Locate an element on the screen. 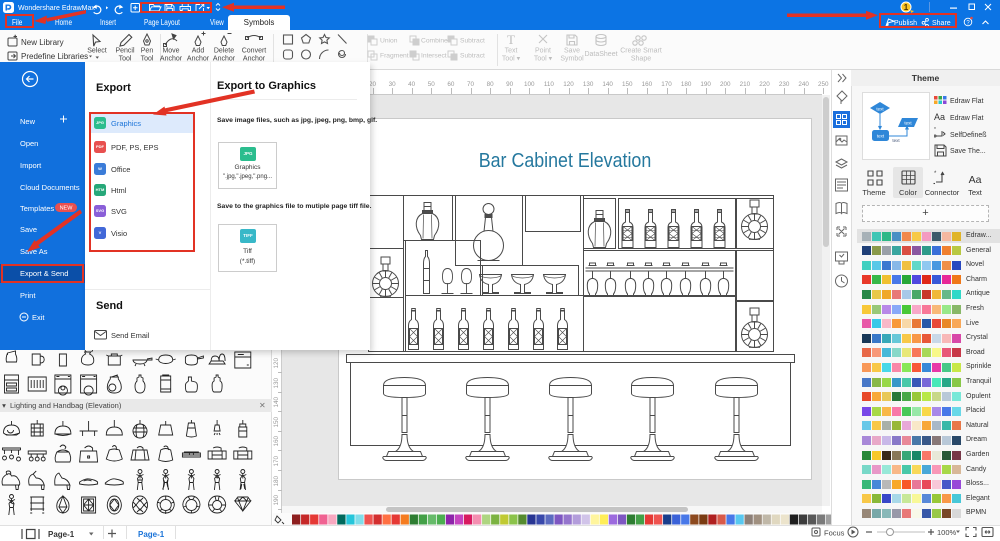 This screenshot has height=541, width=1000. svg-text: Focus is located at coordinates (834, 533).